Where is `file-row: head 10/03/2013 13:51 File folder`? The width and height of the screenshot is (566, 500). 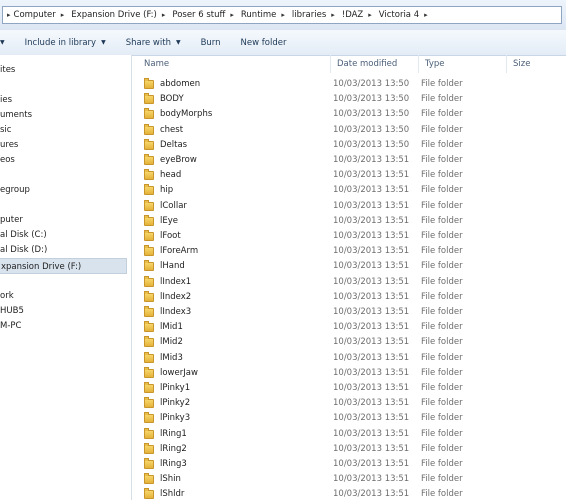 file-row: head 10/03/2013 13:51 File folder is located at coordinates (349, 175).